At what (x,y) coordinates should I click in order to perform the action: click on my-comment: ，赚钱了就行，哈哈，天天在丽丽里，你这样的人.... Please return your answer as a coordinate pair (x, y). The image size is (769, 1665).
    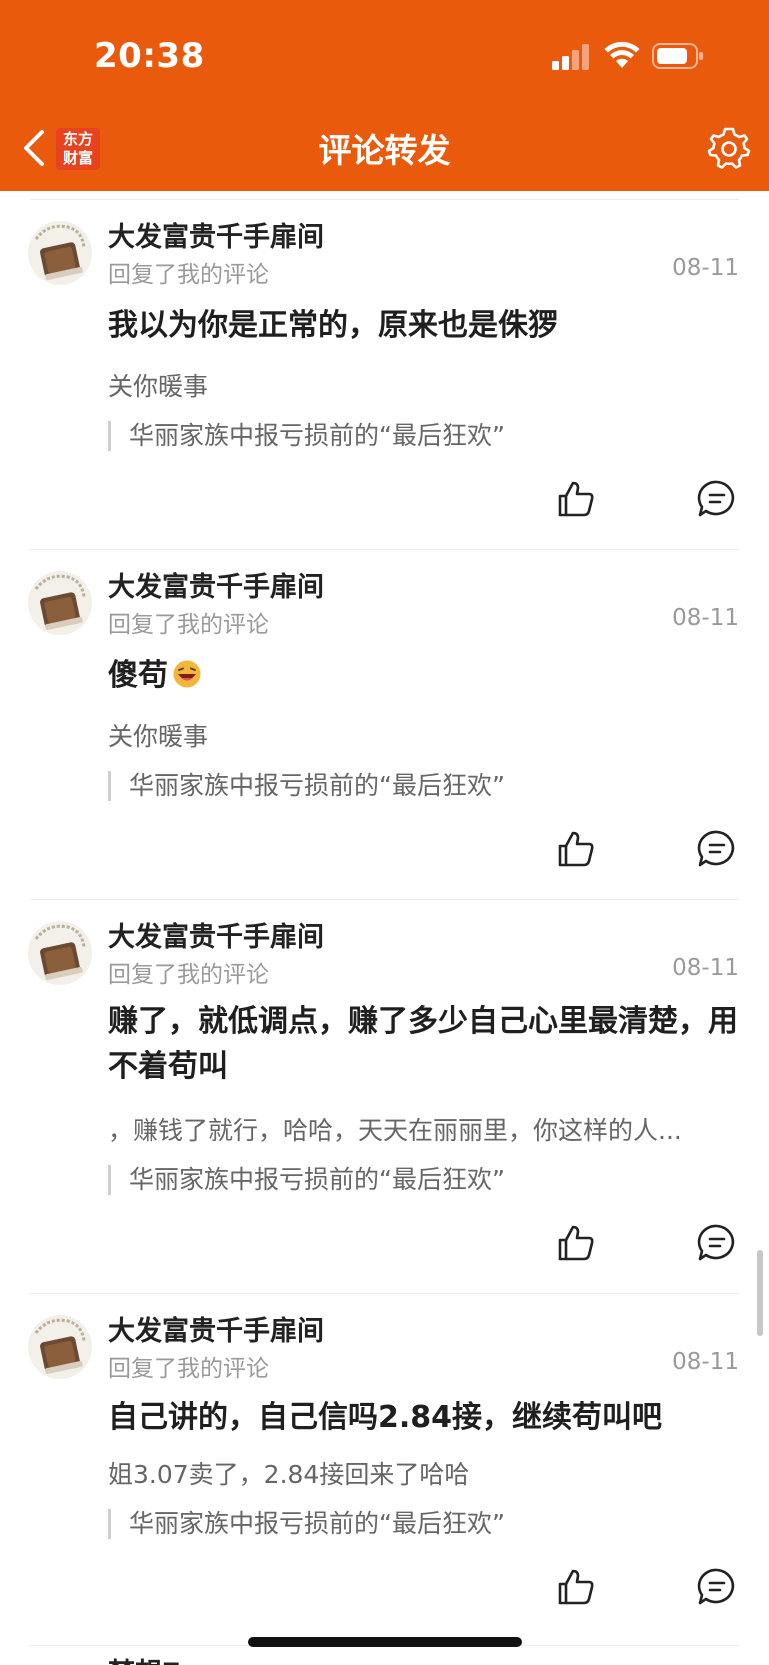
    Looking at the image, I should click on (423, 1129).